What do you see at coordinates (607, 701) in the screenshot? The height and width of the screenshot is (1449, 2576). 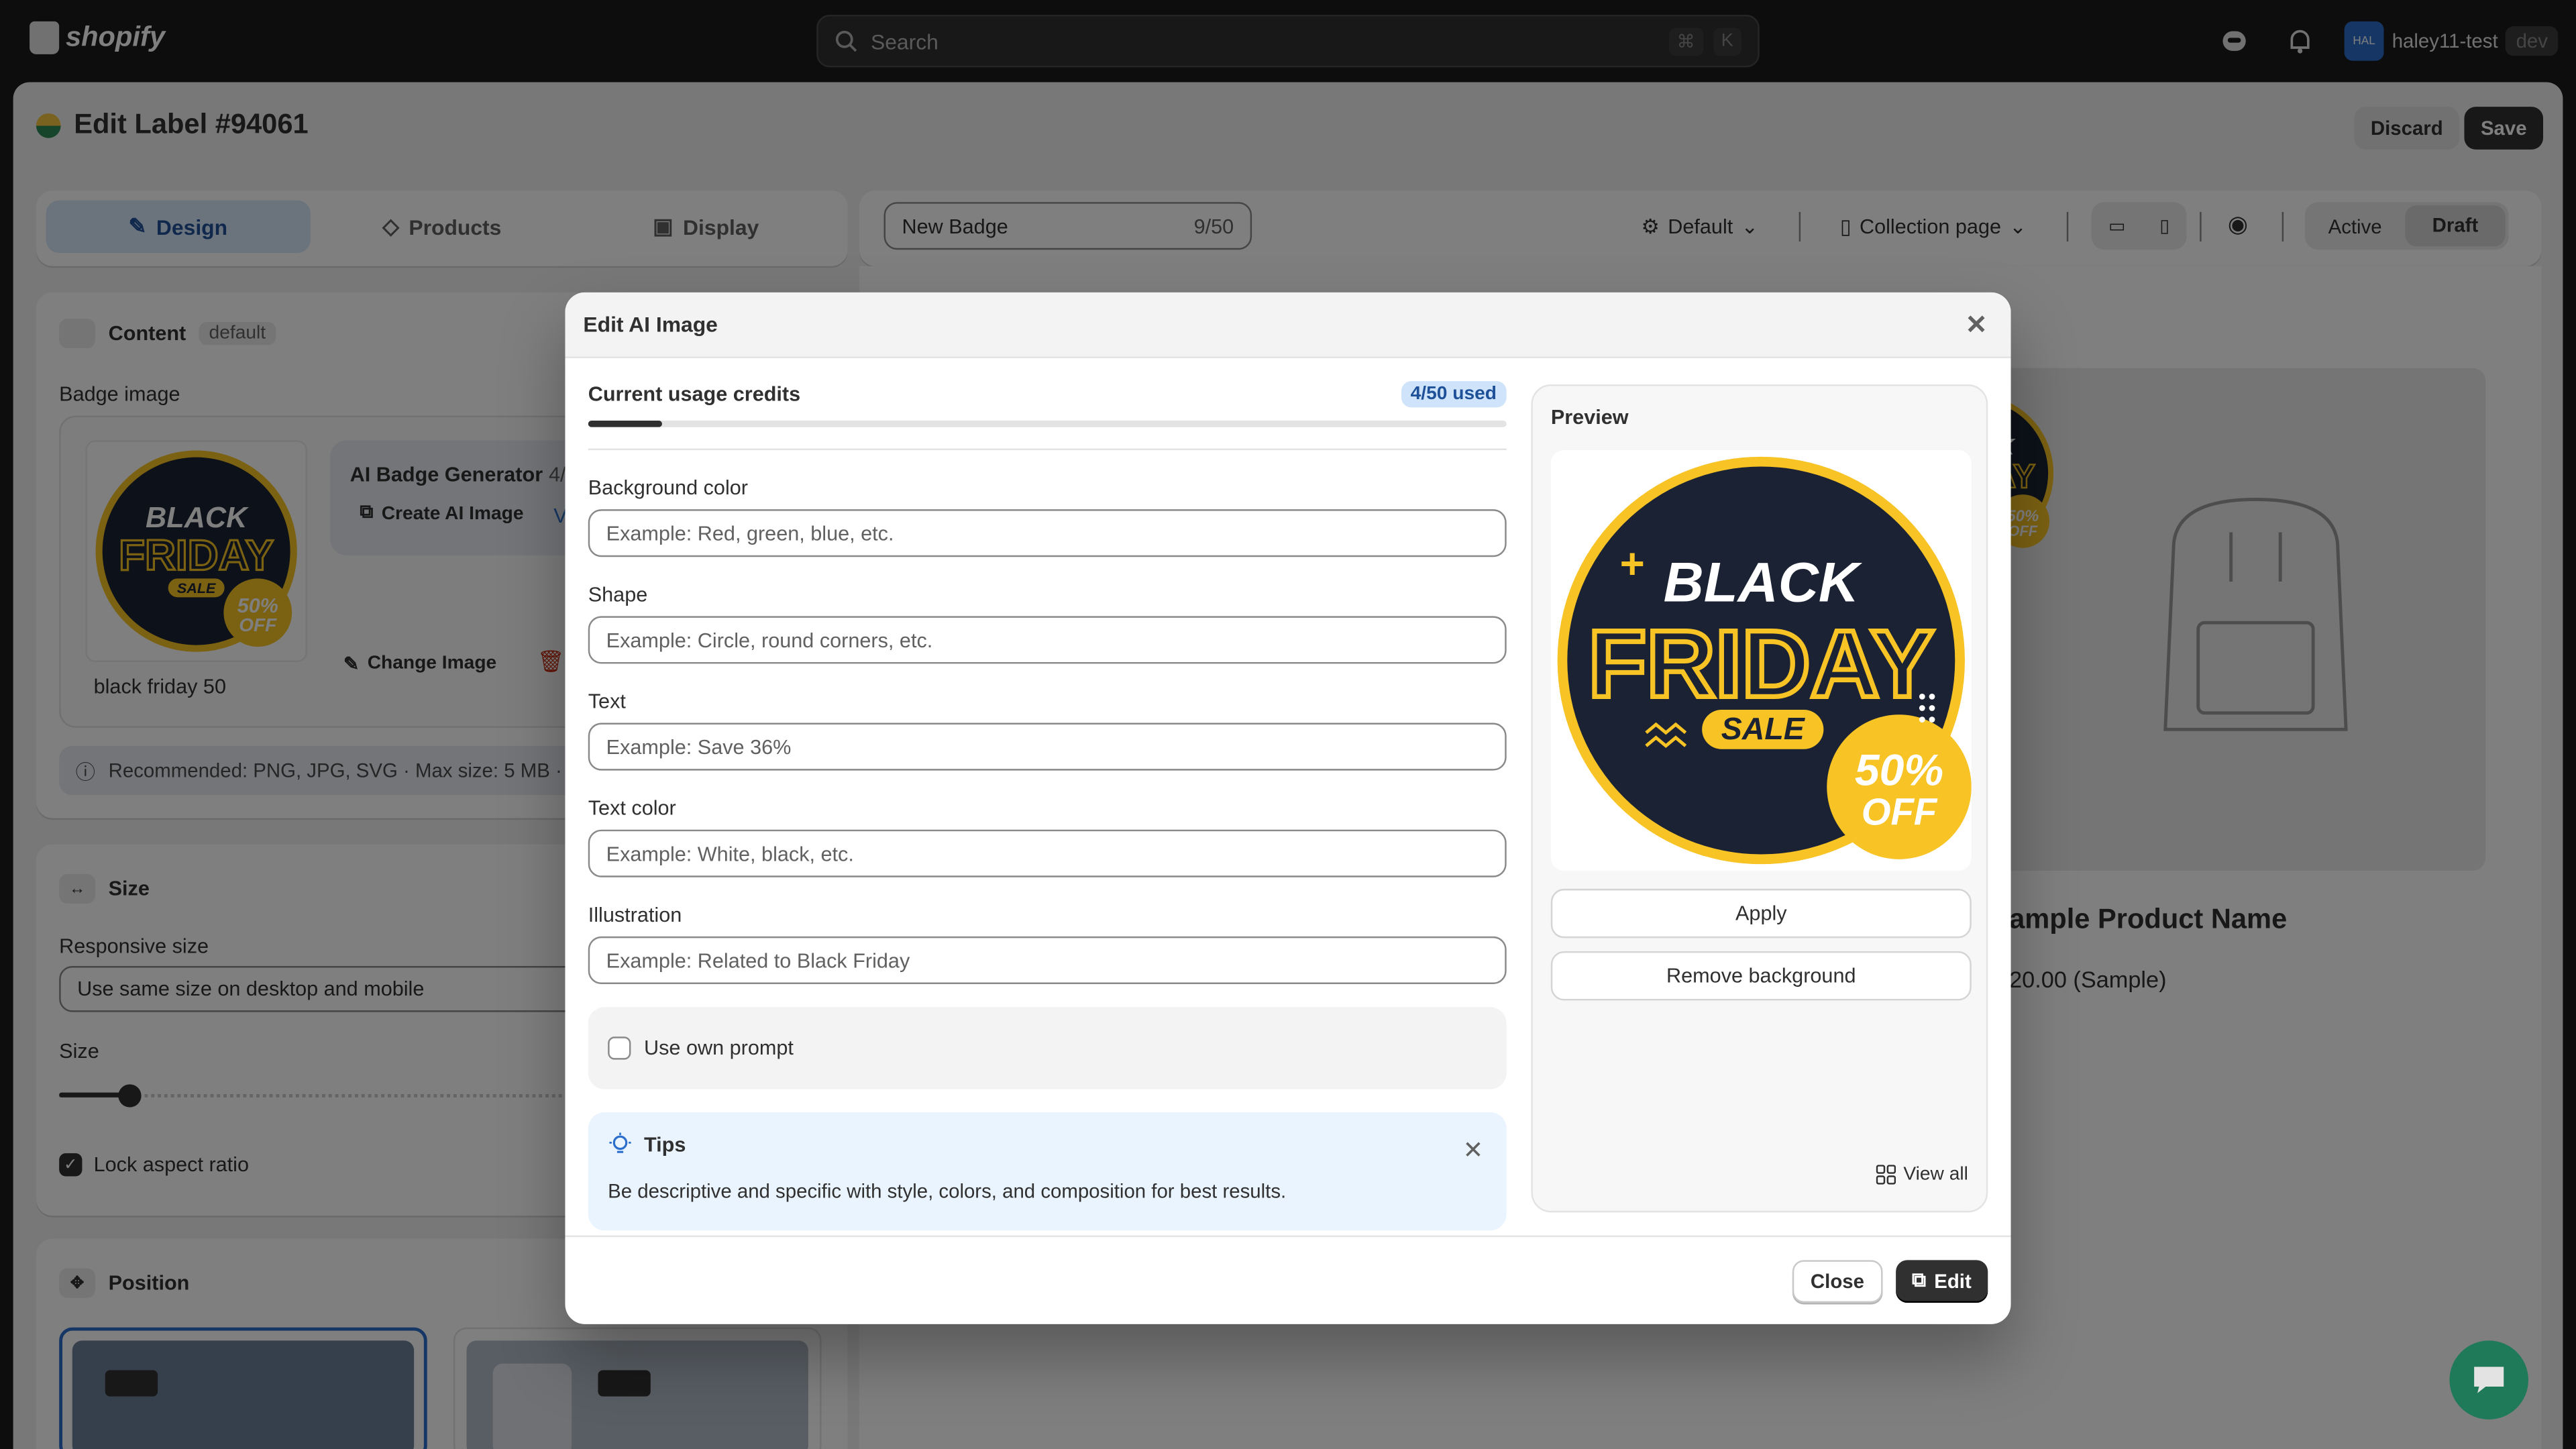 I see `text-label: Text` at bounding box center [607, 701].